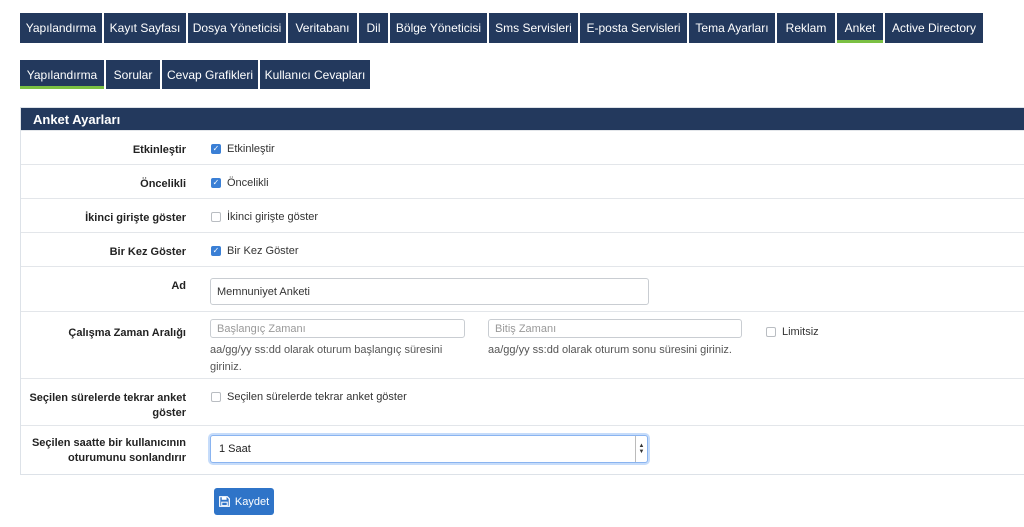 The height and width of the screenshot is (527, 1024). Describe the element at coordinates (235, 449) in the screenshot. I see `session-end-selected: 1 Saat` at that location.